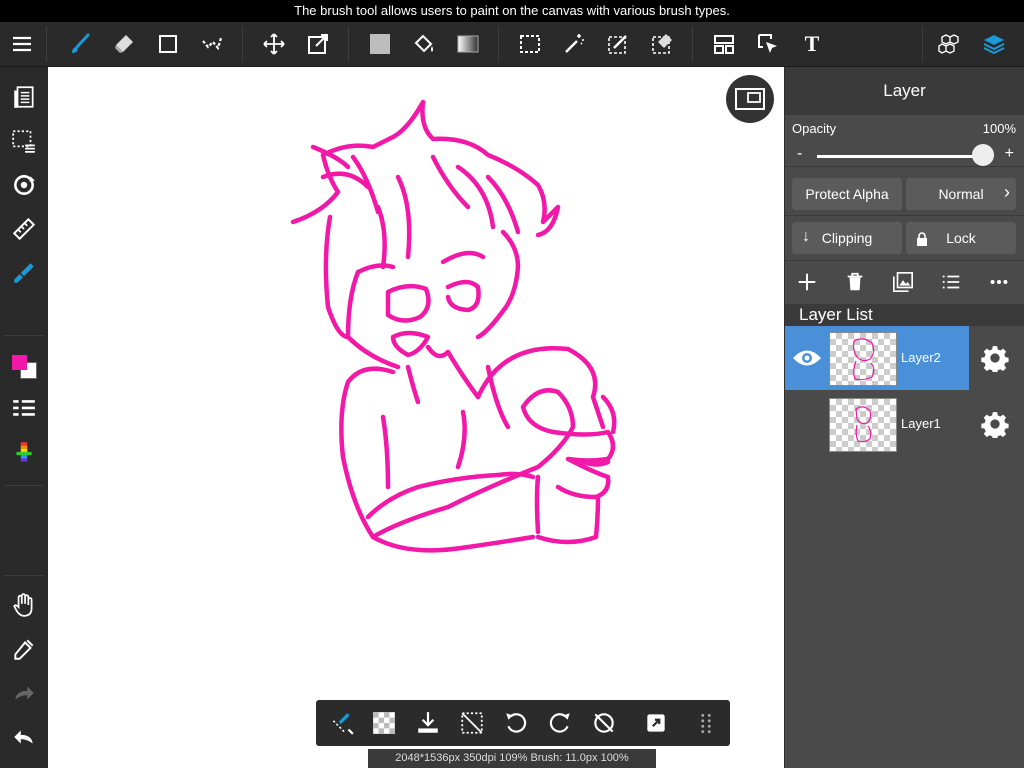 Image resolution: width=1024 pixels, height=768 pixels. What do you see at coordinates (24, 453) in the screenshot?
I see `palette-icon` at bounding box center [24, 453].